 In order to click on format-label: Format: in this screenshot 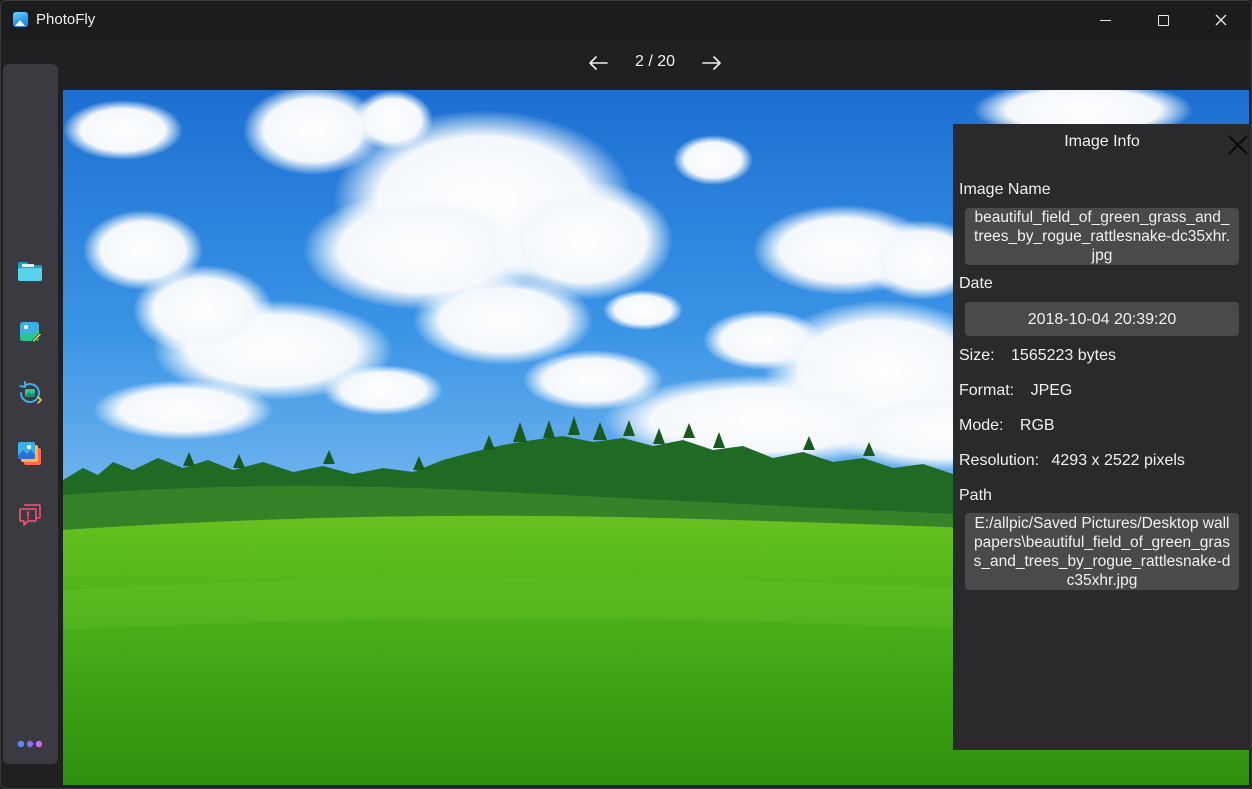, I will do `click(987, 390)`.